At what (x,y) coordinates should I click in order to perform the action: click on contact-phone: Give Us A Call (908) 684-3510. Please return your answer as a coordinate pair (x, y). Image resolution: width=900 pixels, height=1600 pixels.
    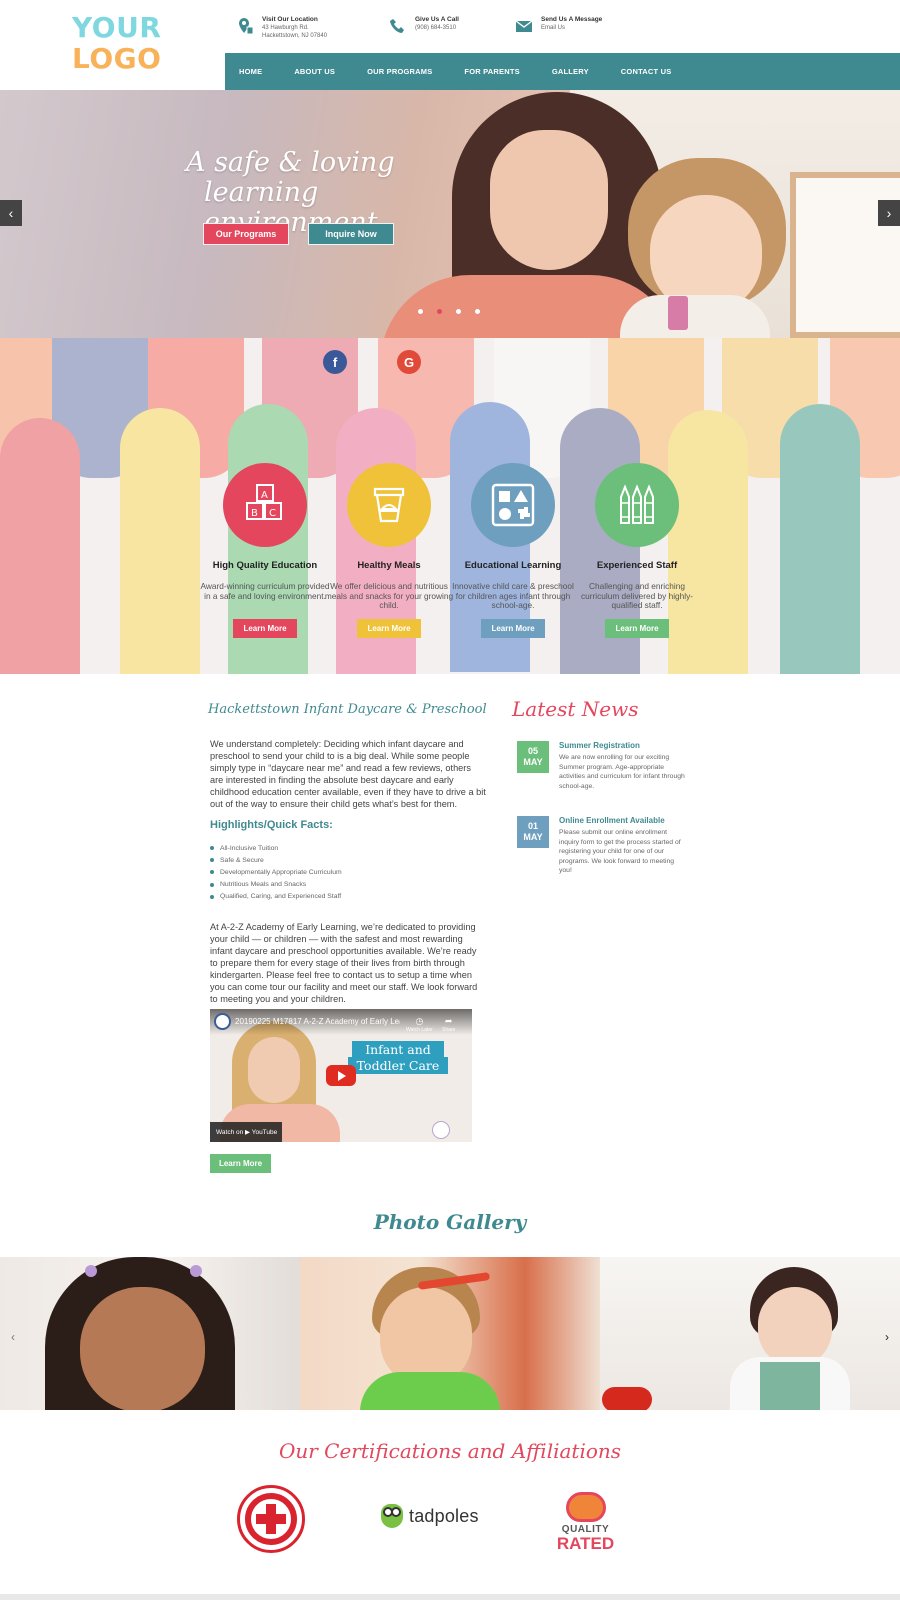
    Looking at the image, I should click on (424, 25).